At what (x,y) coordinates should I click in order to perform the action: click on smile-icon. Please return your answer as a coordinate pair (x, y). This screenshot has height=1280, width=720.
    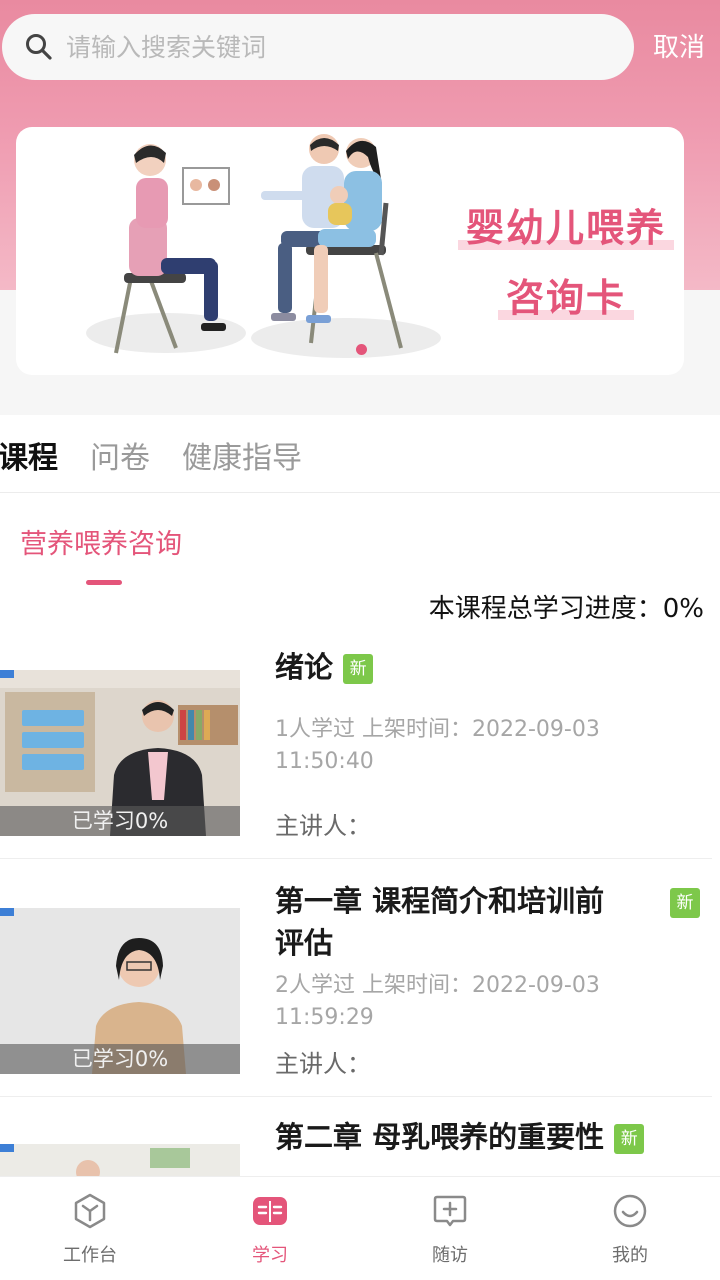
    Looking at the image, I should click on (630, 1211).